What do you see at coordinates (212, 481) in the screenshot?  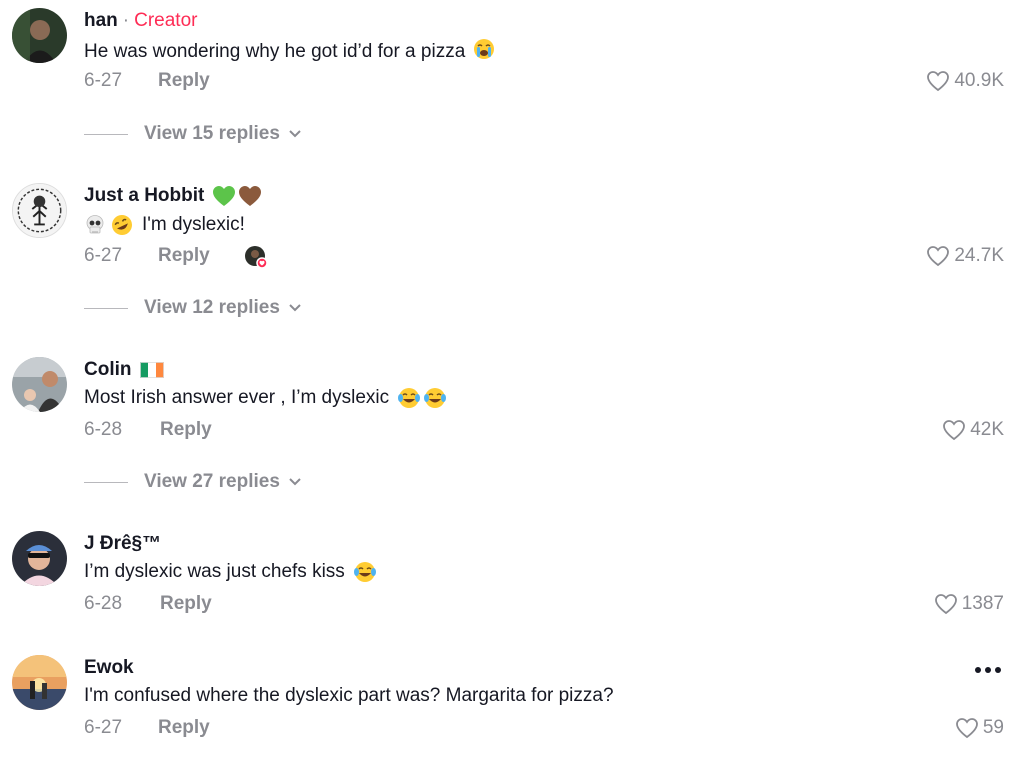 I see `view-replies-label: View 27 replies` at bounding box center [212, 481].